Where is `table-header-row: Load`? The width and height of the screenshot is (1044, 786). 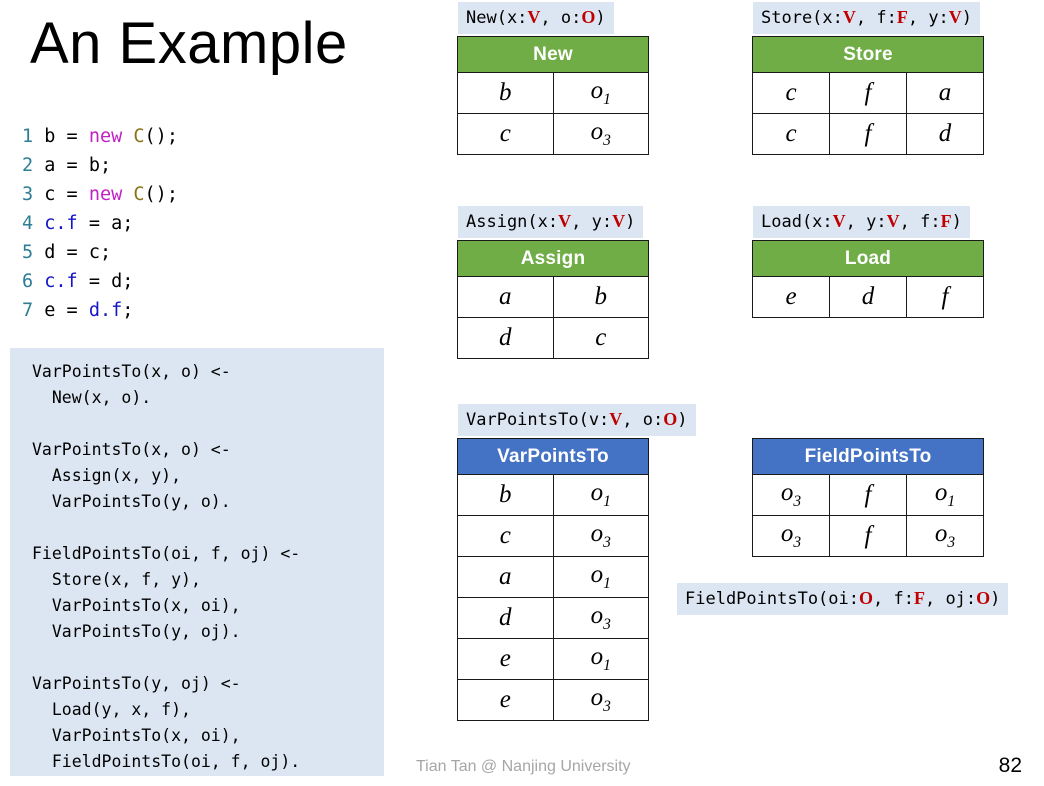 table-header-row: Load is located at coordinates (868, 258).